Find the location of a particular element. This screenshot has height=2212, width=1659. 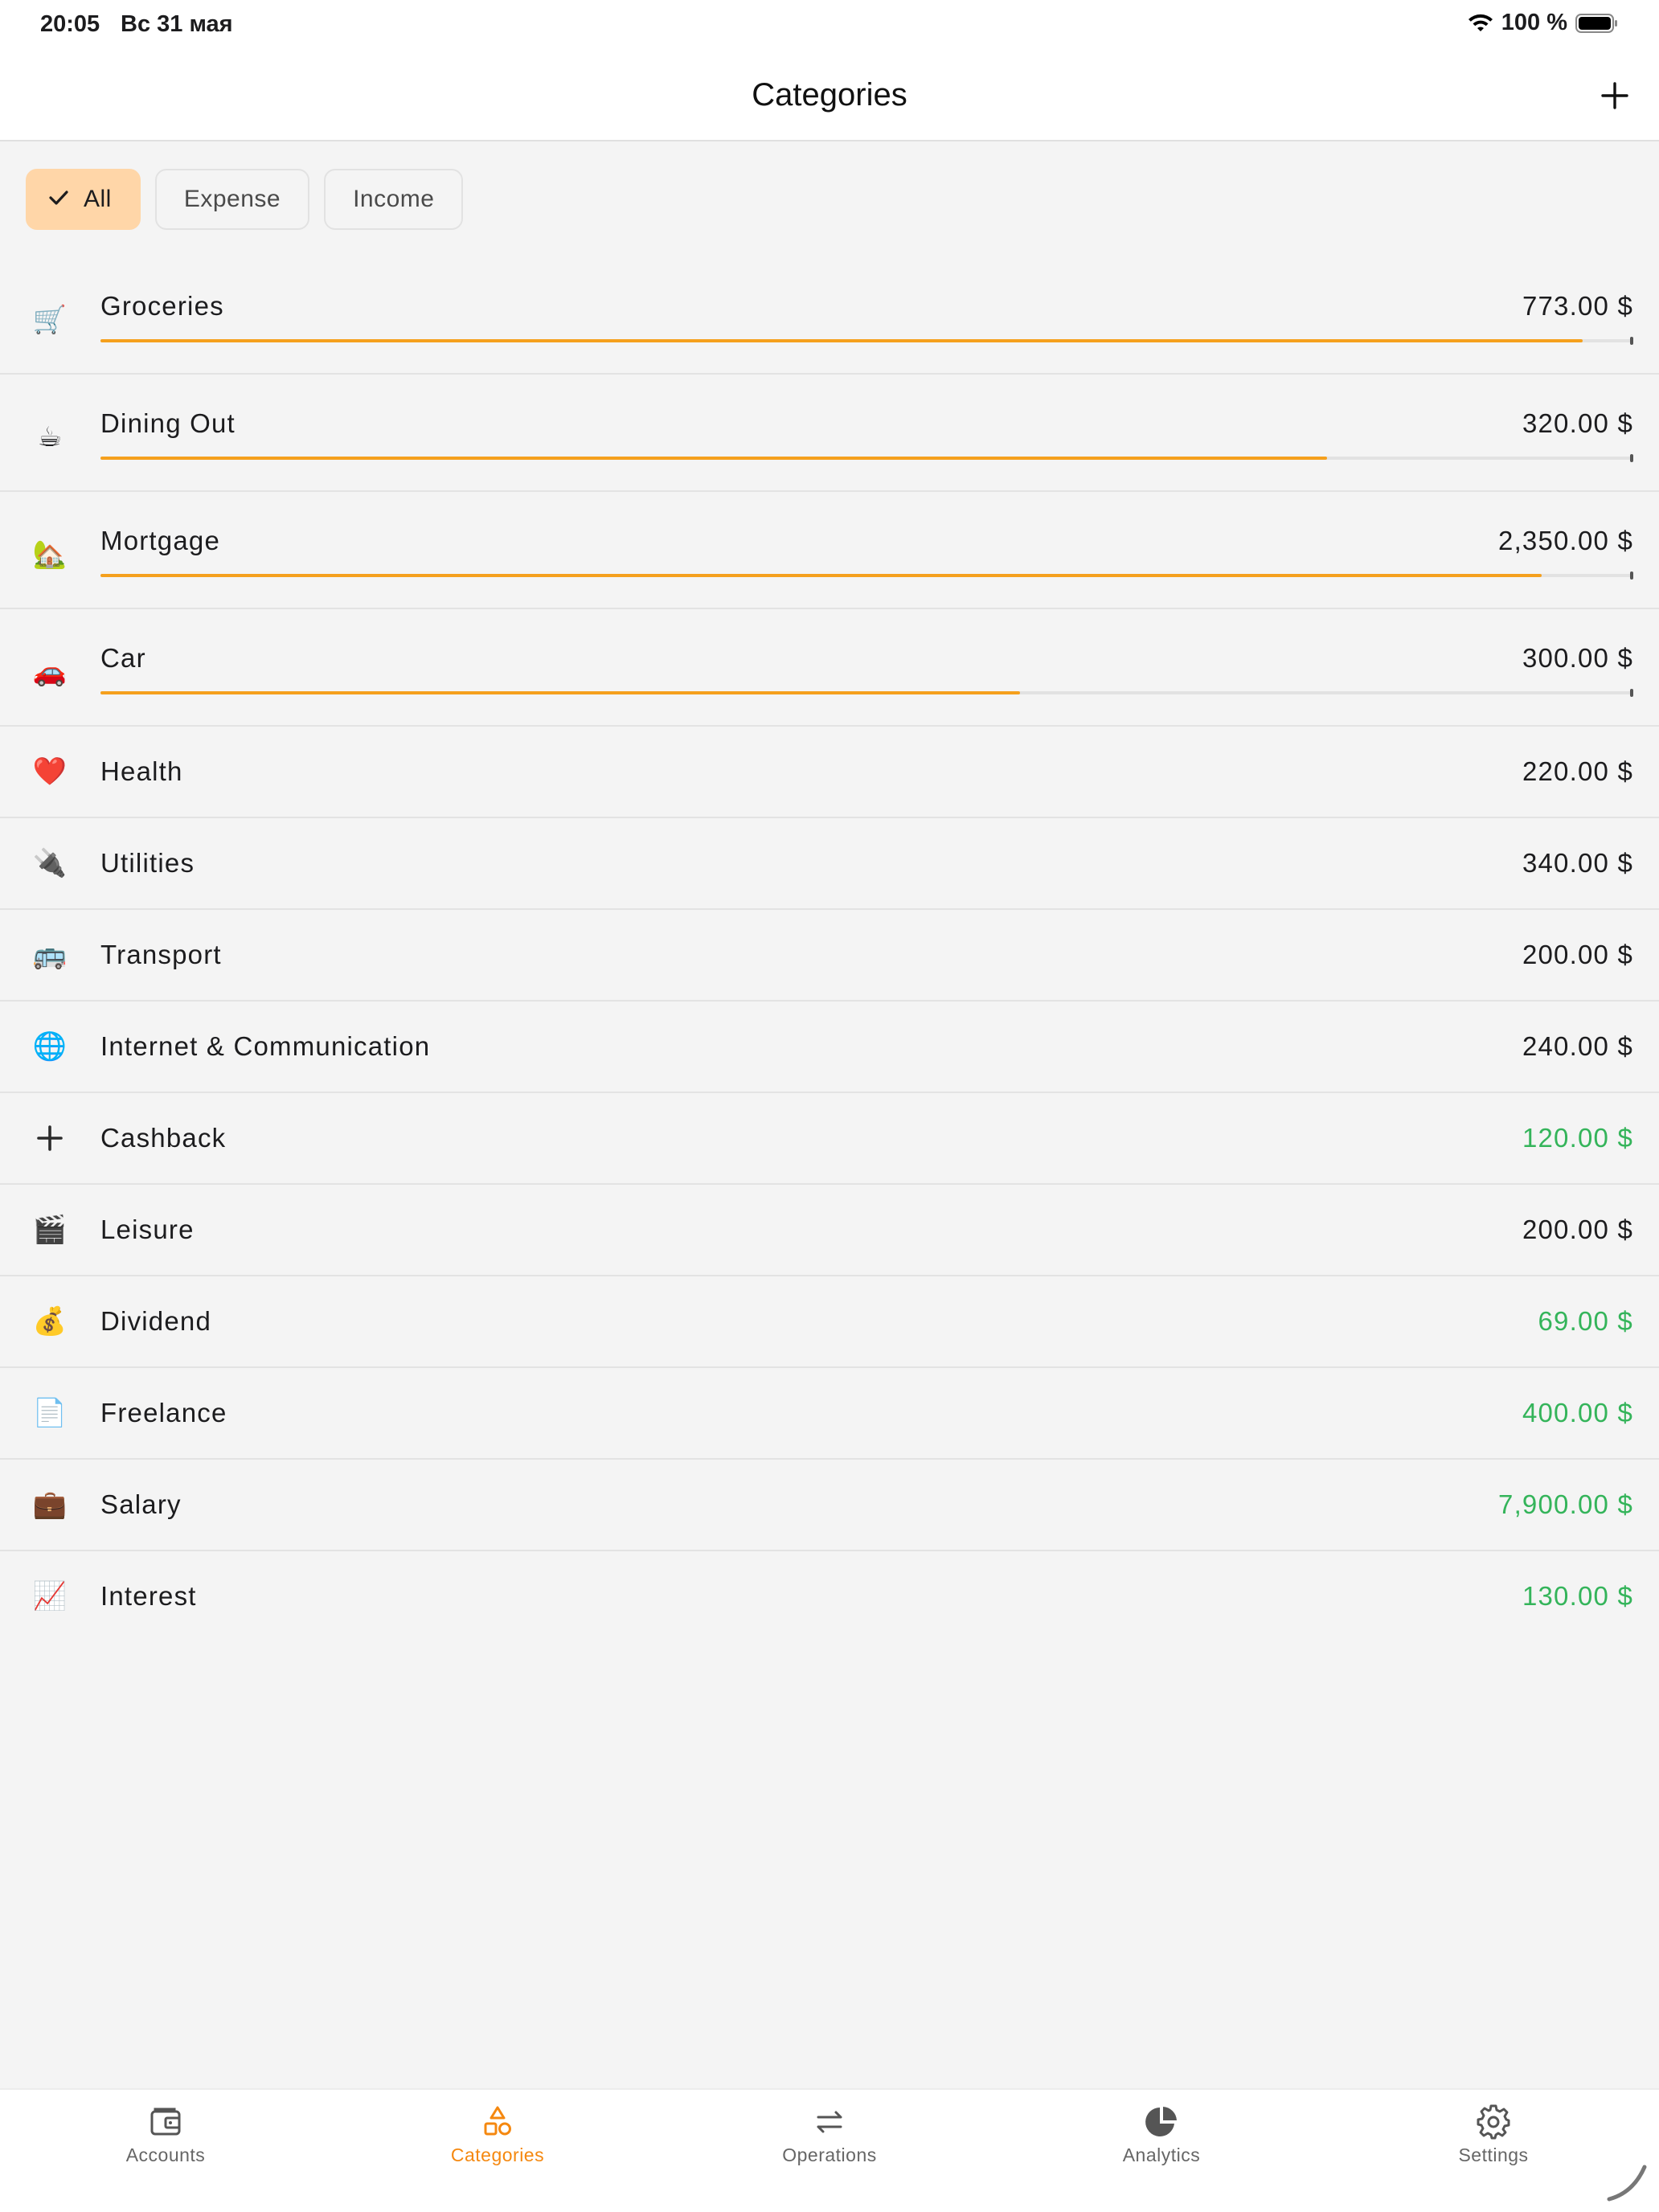

tab-categories: Categories is located at coordinates (497, 2135).